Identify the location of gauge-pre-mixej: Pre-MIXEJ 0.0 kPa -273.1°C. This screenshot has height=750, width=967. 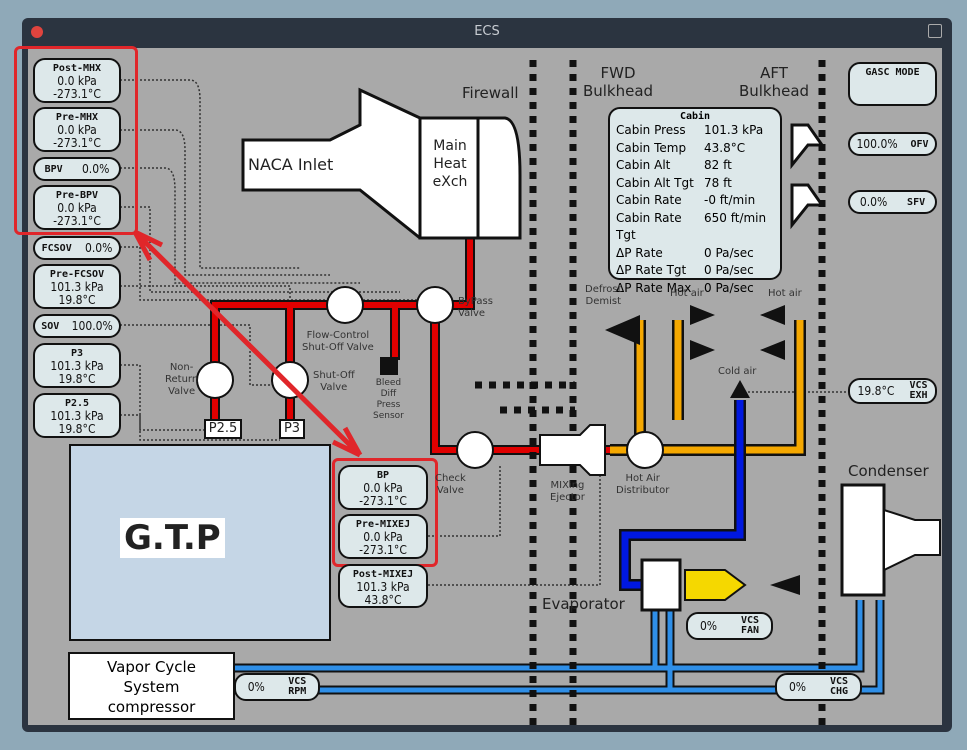
(383, 536).